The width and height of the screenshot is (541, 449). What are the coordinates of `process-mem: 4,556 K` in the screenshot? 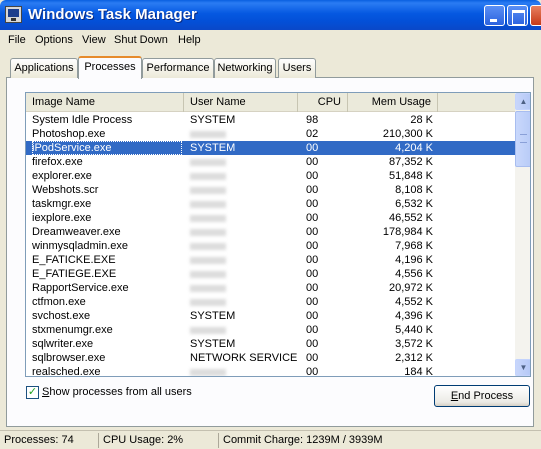 It's located at (414, 274).